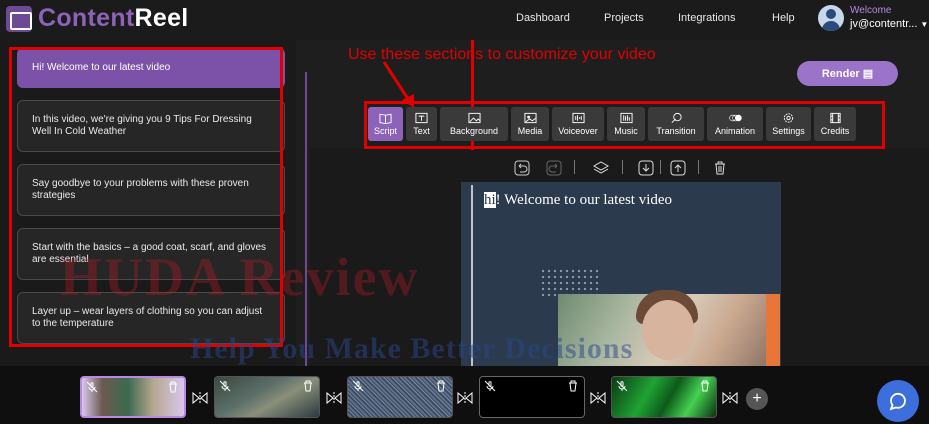 The width and height of the screenshot is (929, 424). I want to click on add-scene-button: +, so click(757, 399).